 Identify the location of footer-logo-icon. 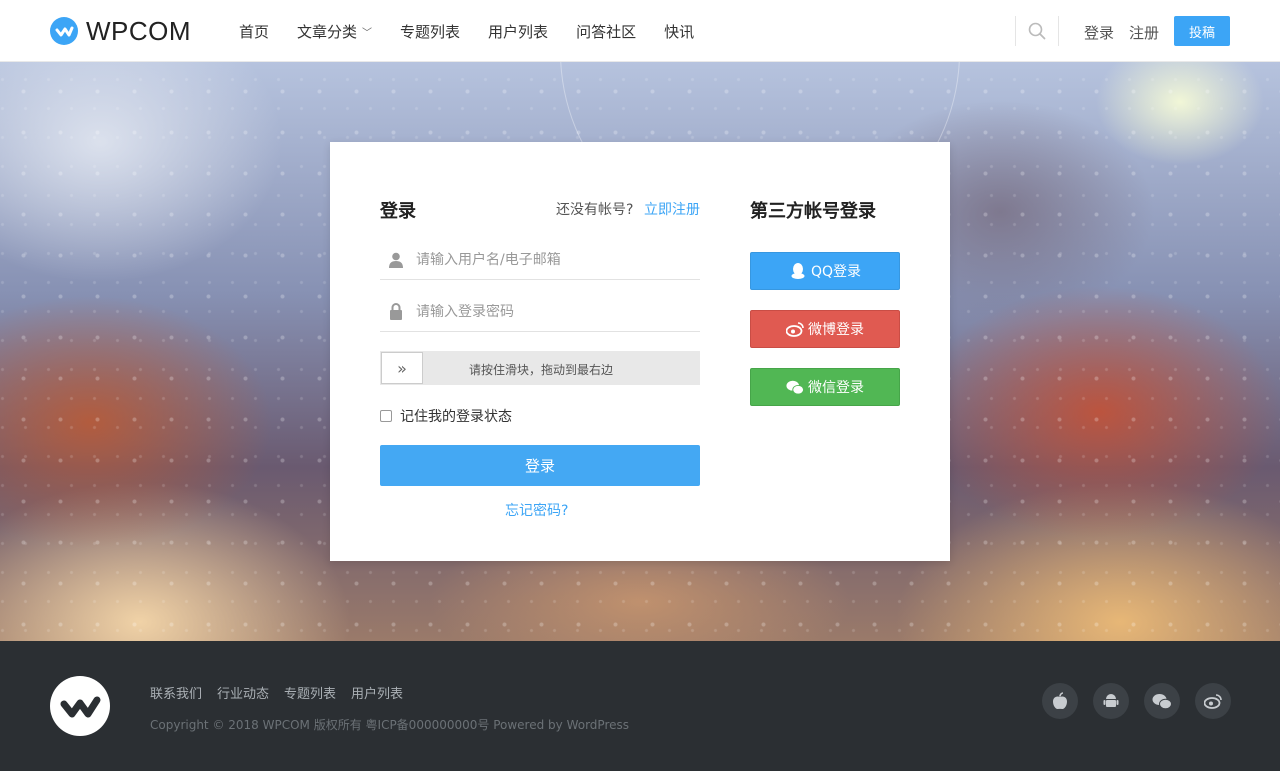
(80, 706).